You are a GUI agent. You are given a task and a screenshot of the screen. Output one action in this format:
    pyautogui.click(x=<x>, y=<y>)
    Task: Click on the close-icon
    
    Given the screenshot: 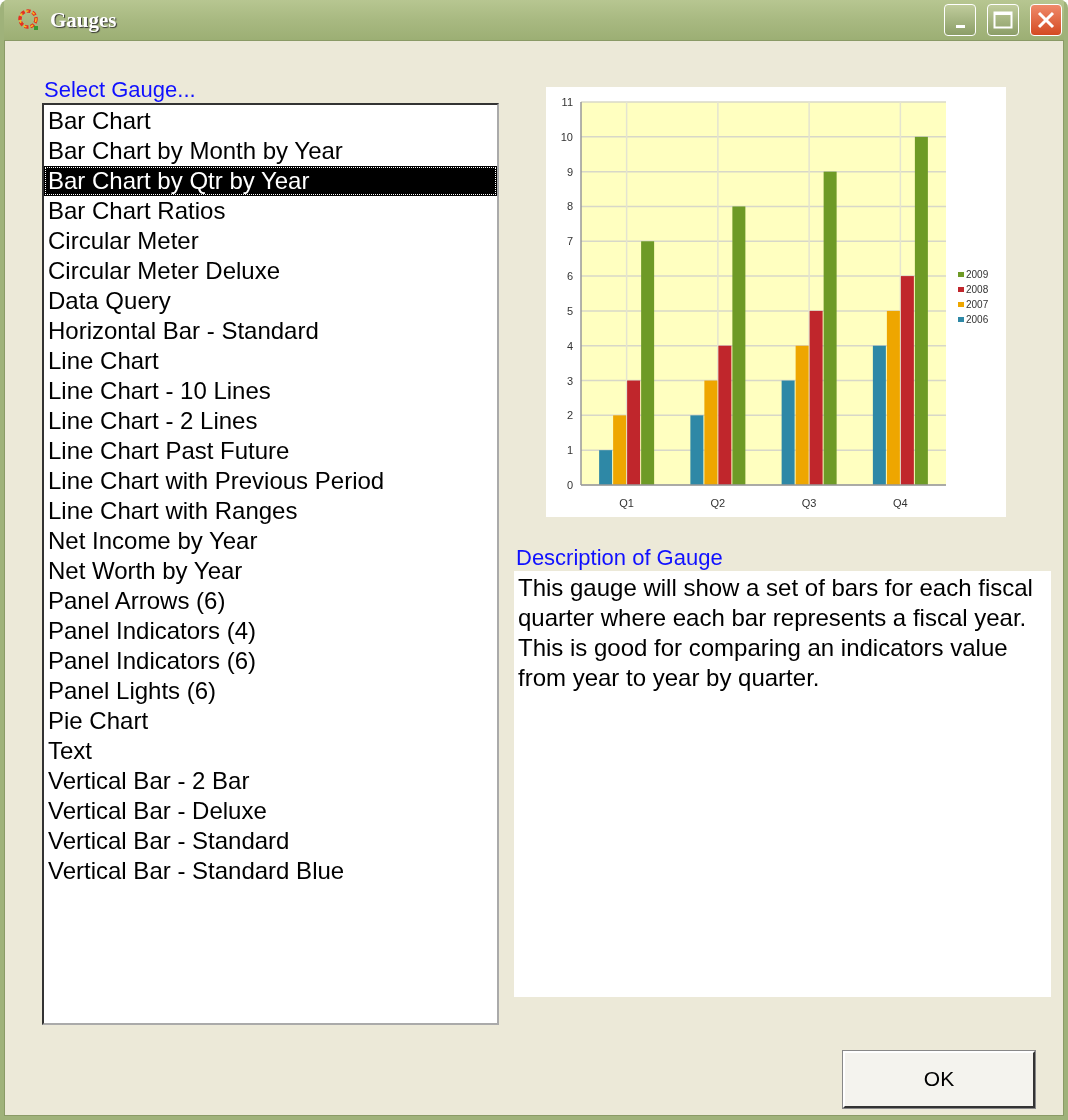 What is the action you would take?
    pyautogui.click(x=1046, y=20)
    